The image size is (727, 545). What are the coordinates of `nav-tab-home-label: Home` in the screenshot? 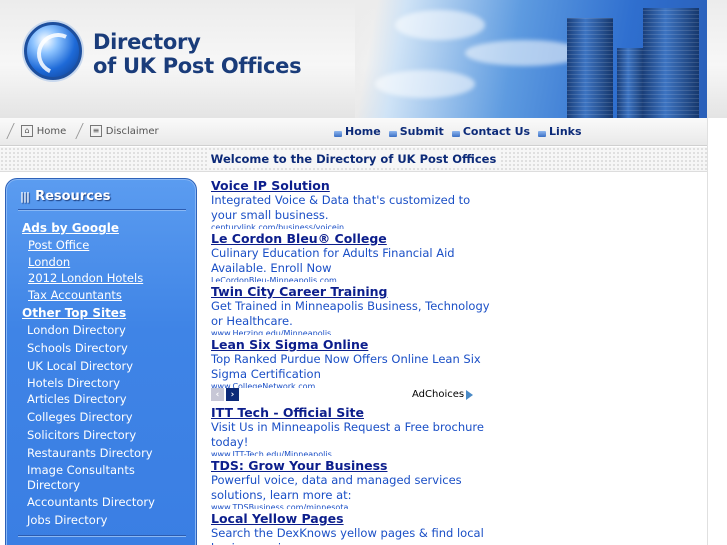 It's located at (52, 131).